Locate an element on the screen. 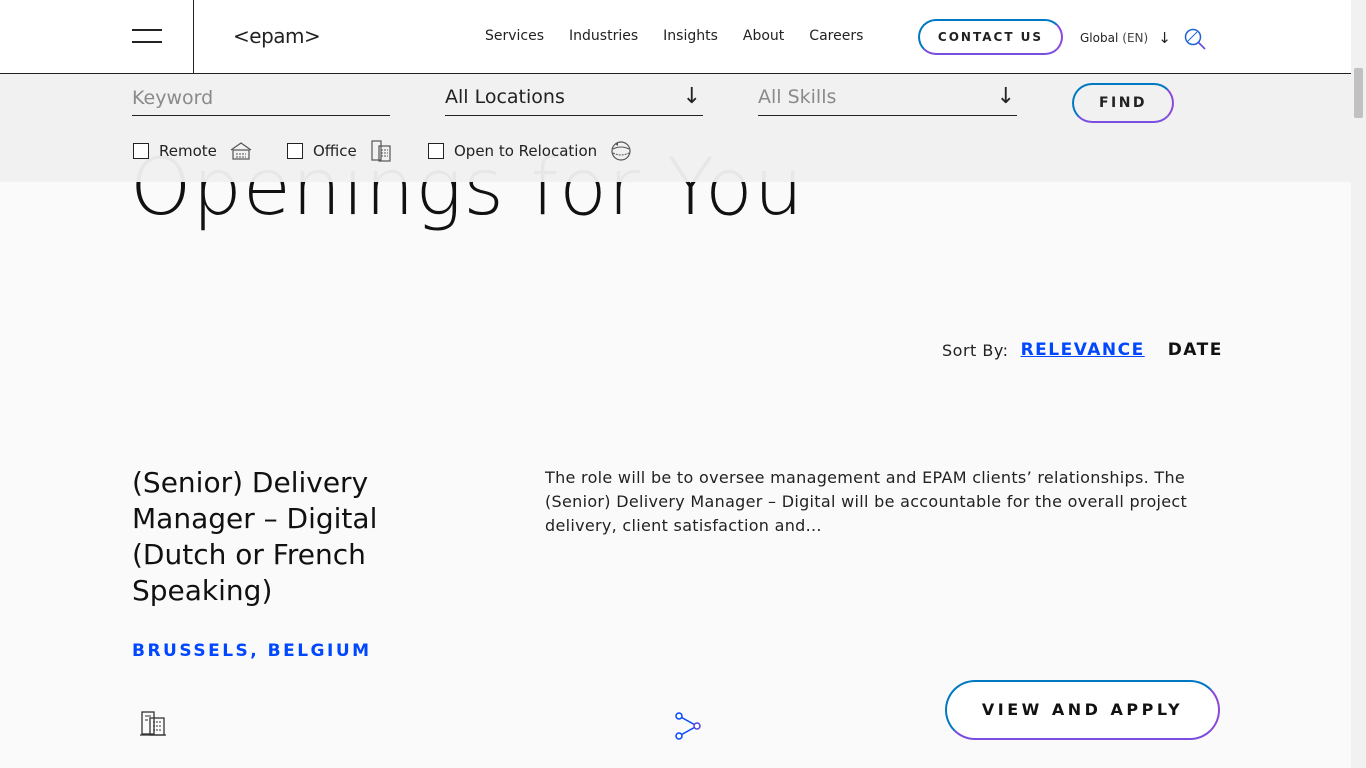 This screenshot has height=768, width=1366. remote-label: Remote is located at coordinates (188, 151).